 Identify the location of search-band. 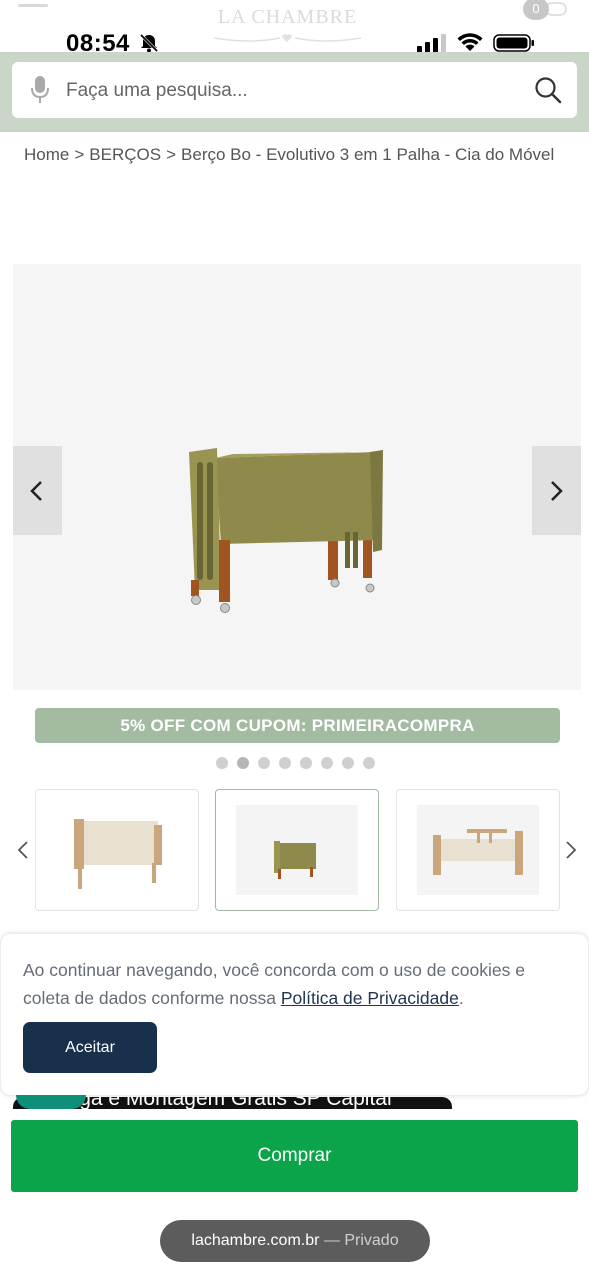
(294, 92).